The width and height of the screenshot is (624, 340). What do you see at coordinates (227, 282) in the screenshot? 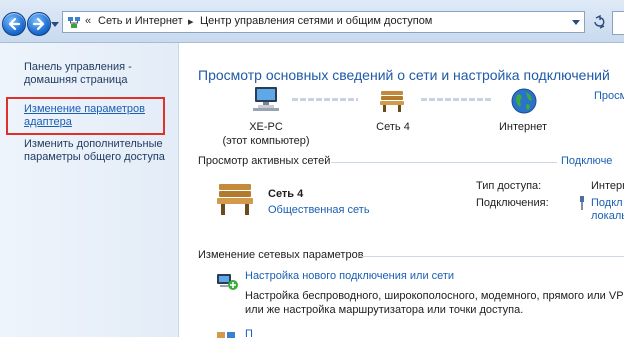
I see `new-connection-icon` at bounding box center [227, 282].